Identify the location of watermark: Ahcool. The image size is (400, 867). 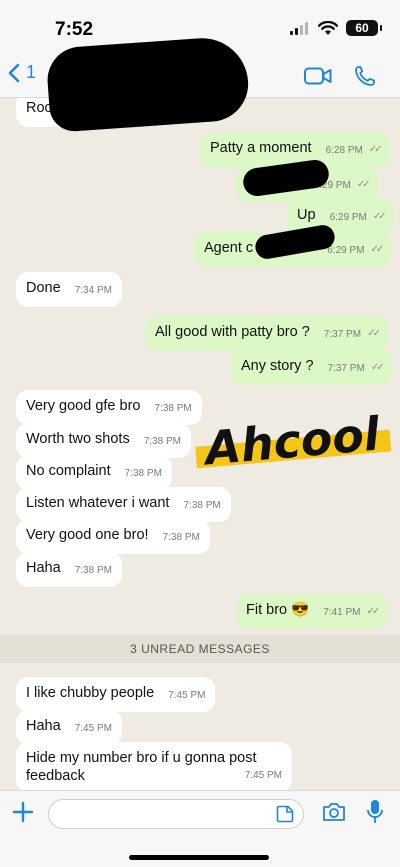
(292, 441).